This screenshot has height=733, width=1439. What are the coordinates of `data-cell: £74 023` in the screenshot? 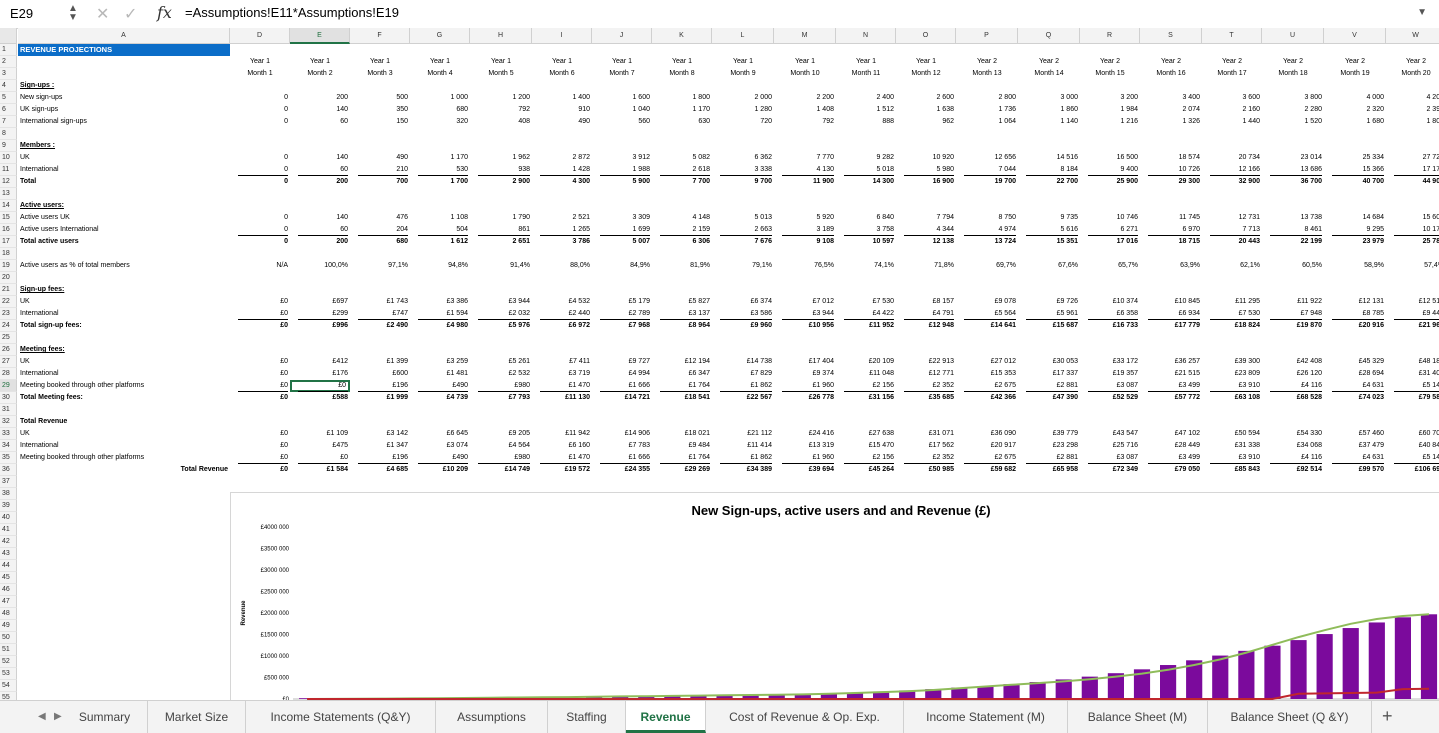 It's located at (1355, 398).